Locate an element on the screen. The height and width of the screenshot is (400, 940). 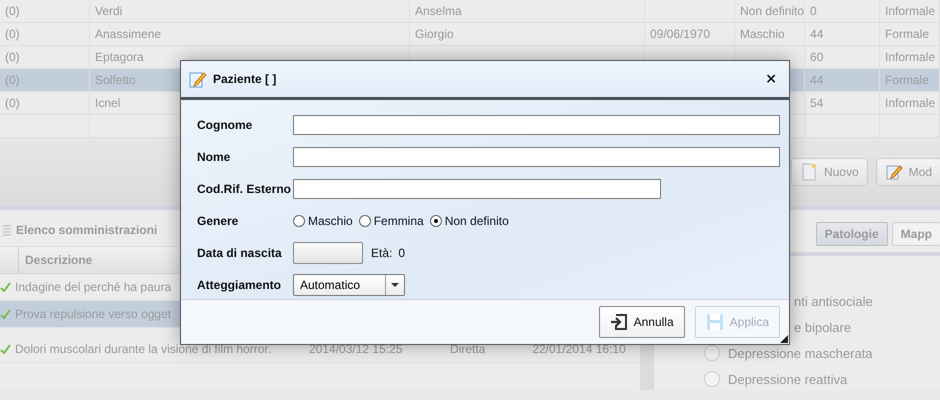
table-cell: Non definito is located at coordinates (770, 11).